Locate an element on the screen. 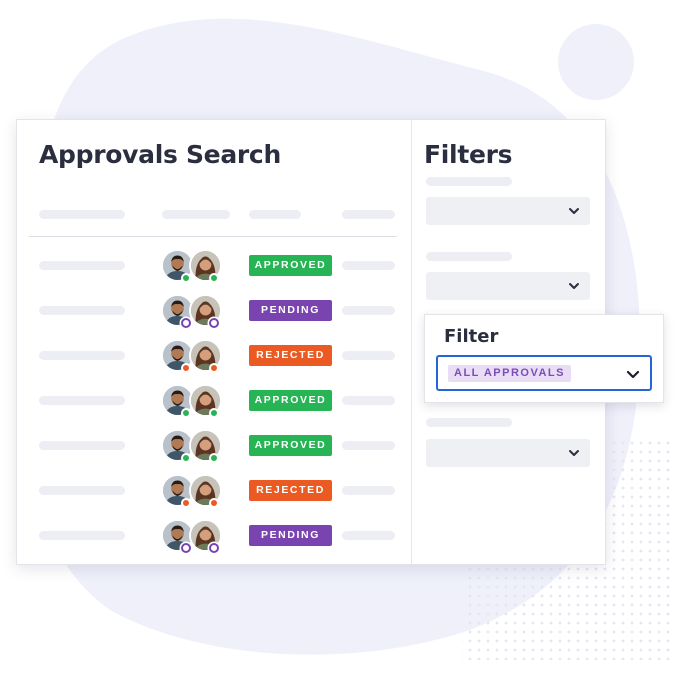 This screenshot has height=674, width=674. approval-status-select: ALL APPROVALS is located at coordinates (544, 373).